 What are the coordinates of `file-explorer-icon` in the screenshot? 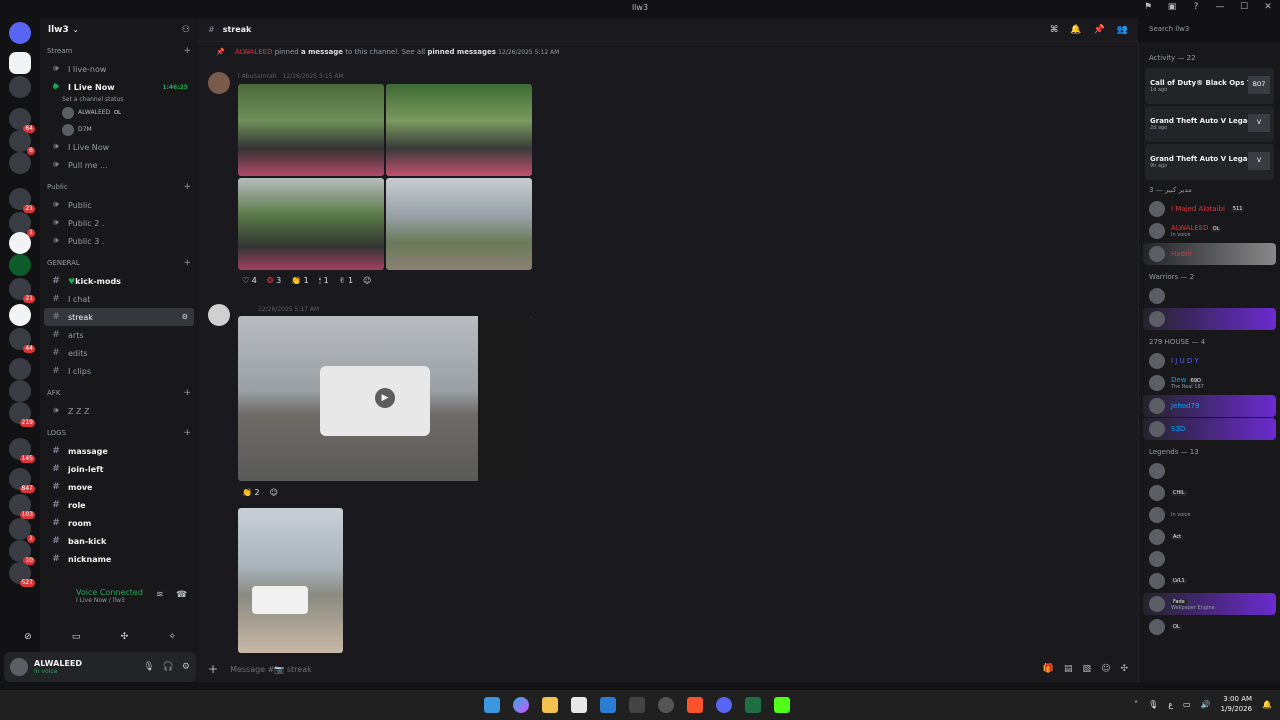 It's located at (550, 705).